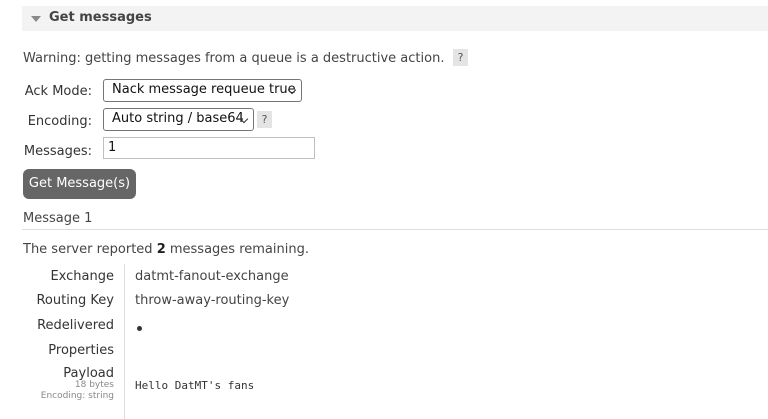 This screenshot has height=419, width=768. I want to click on get-messages-section-header: Get messages, so click(395, 18).